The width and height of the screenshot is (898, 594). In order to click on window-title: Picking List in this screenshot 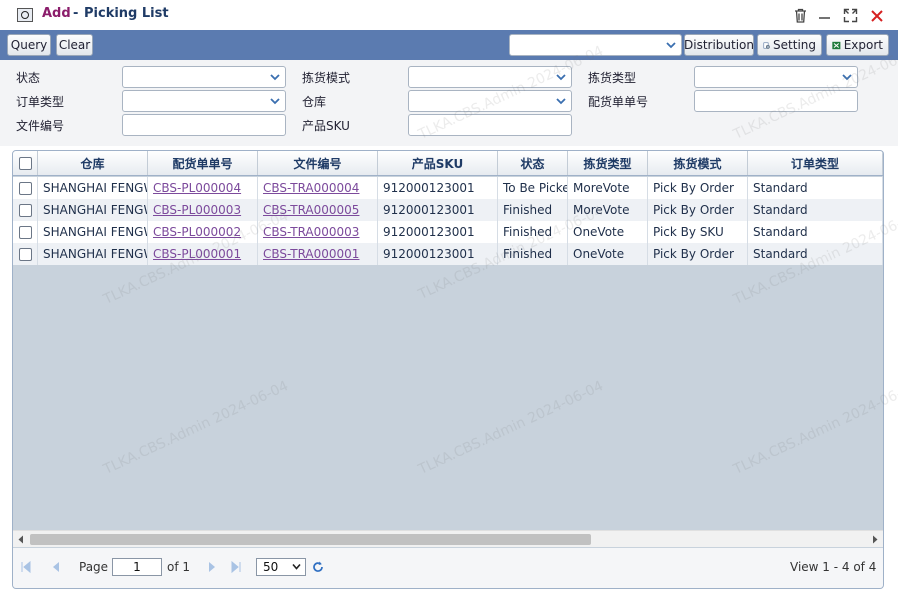, I will do `click(126, 13)`.